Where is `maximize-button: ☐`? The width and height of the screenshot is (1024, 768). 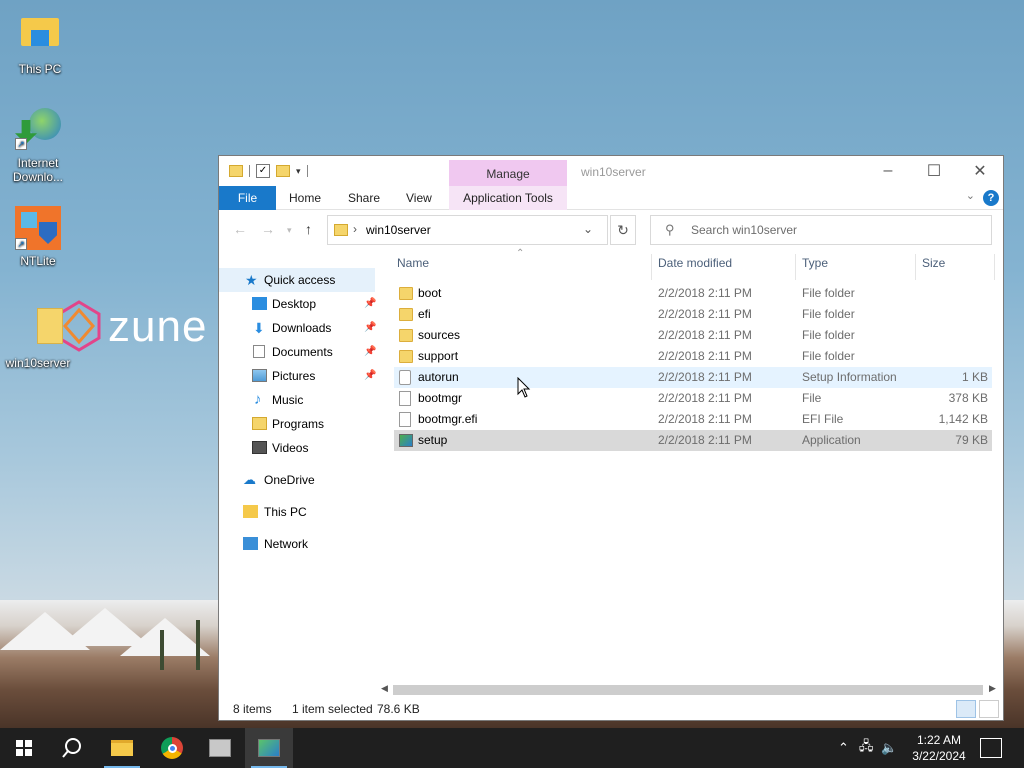
maximize-button: ☐ is located at coordinates (934, 171).